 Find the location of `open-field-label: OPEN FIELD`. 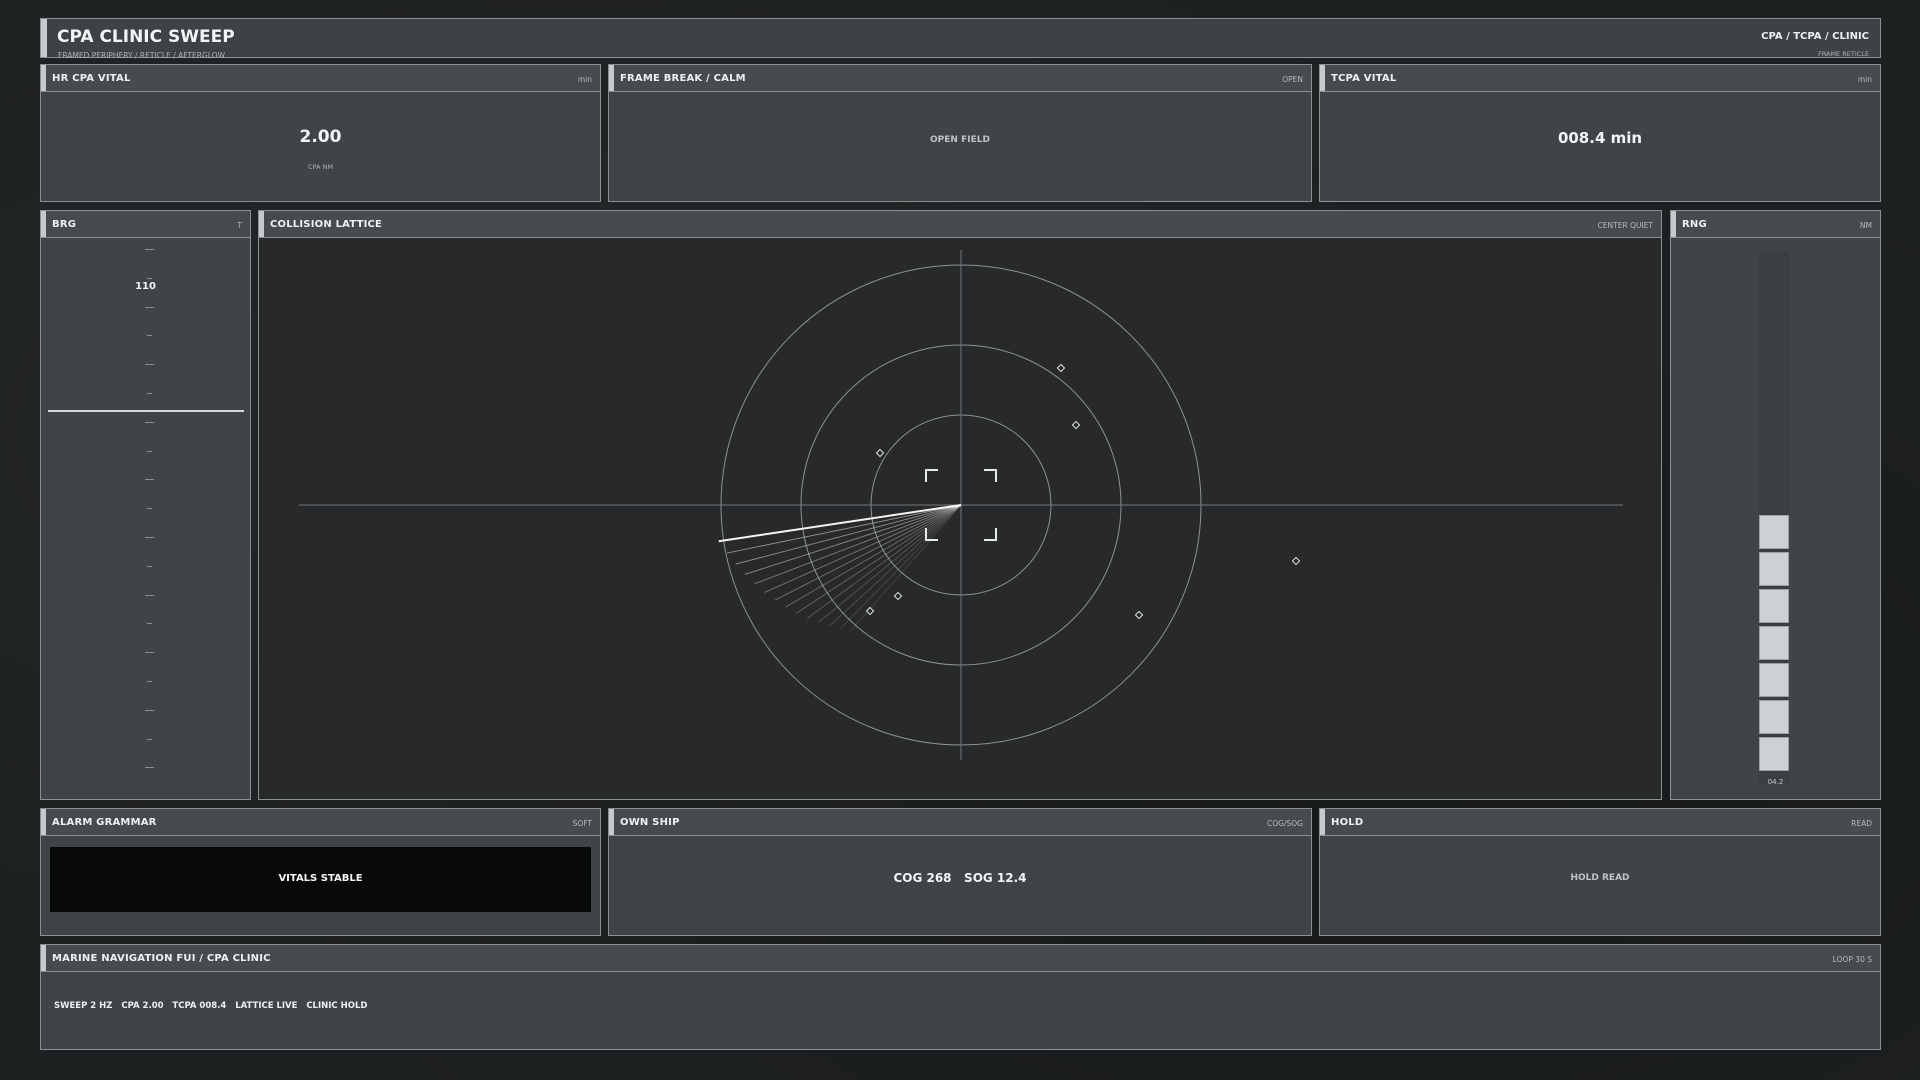

open-field-label: OPEN FIELD is located at coordinates (960, 140).